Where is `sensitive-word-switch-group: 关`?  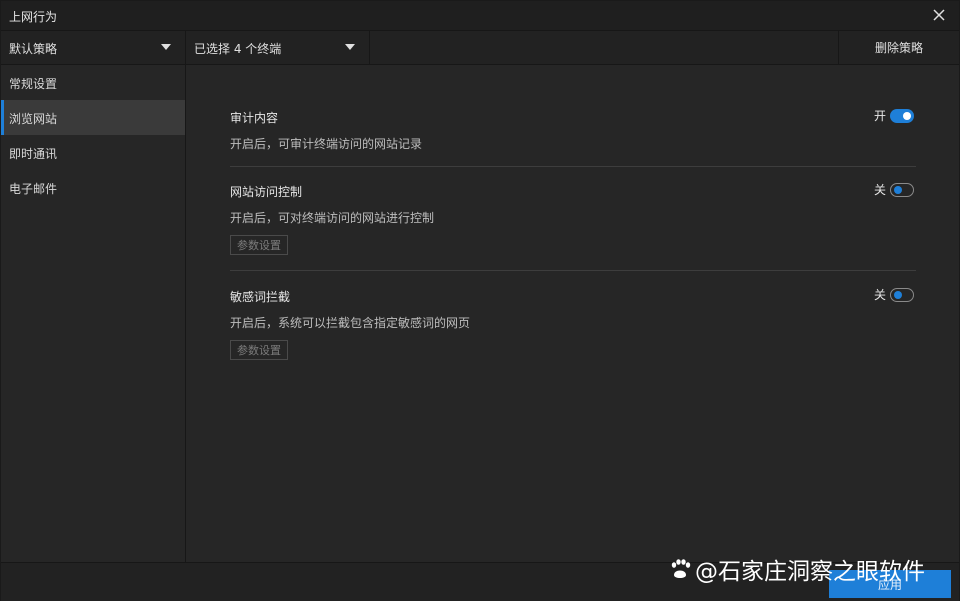
sensitive-word-switch-group: 关 is located at coordinates (894, 294).